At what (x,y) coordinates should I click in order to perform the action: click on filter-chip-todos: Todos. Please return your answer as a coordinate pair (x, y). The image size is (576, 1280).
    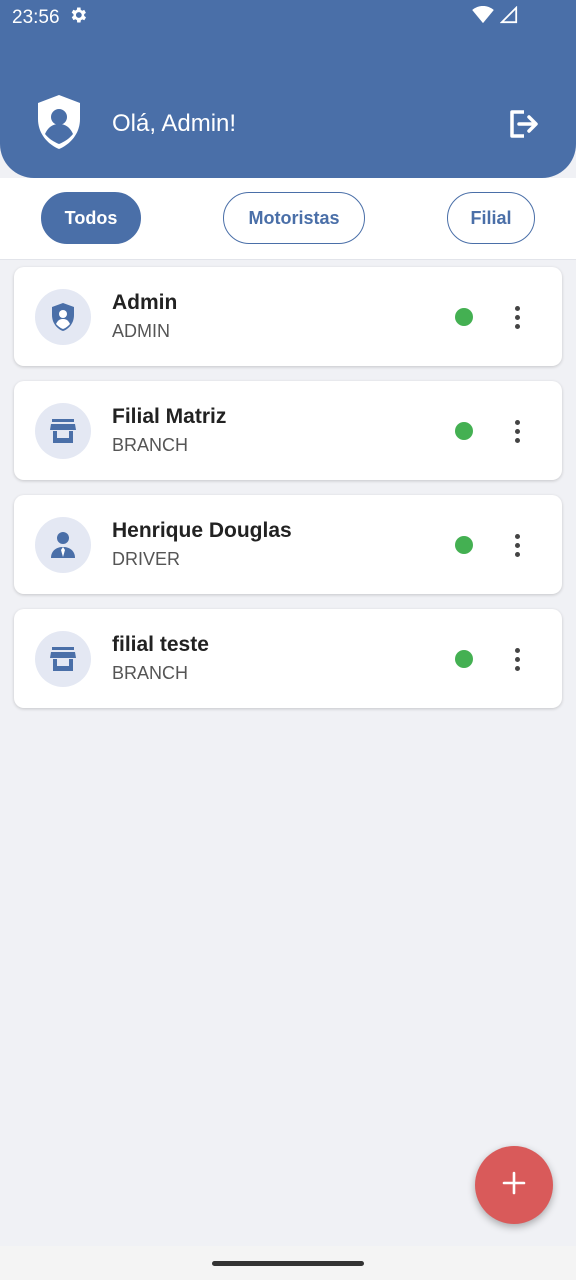
    Looking at the image, I should click on (91, 218).